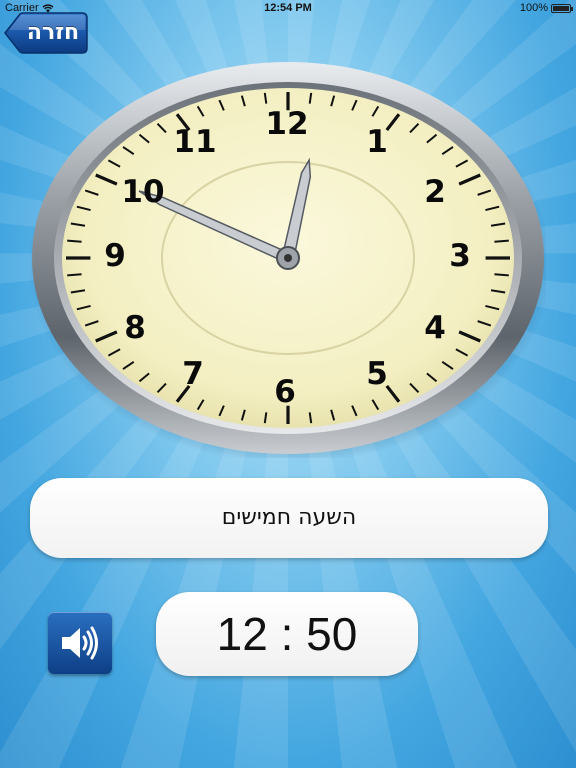 Image resolution: width=576 pixels, height=768 pixels. Describe the element at coordinates (460, 256) in the screenshot. I see `numeral-3: 3` at that location.